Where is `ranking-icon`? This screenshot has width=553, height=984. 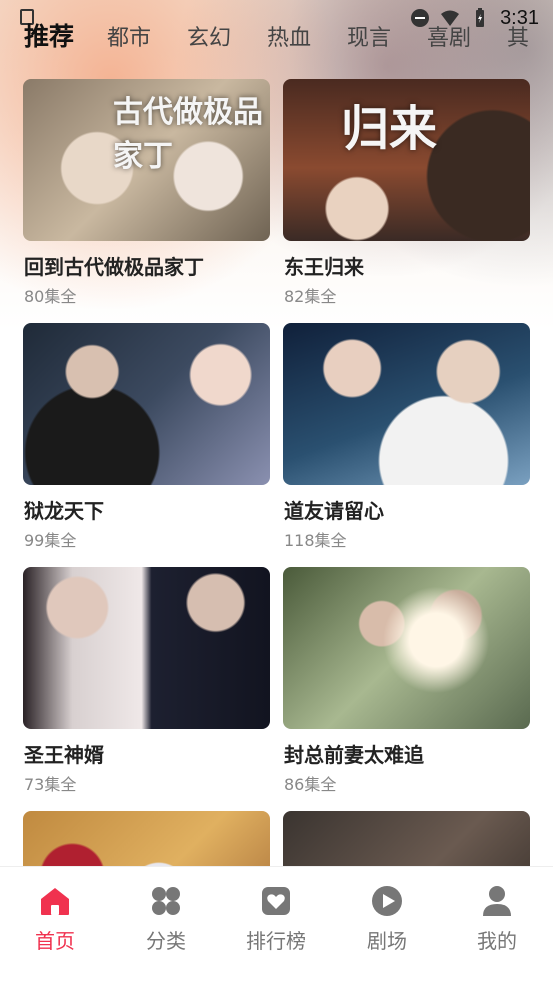 ranking-icon is located at coordinates (276, 901).